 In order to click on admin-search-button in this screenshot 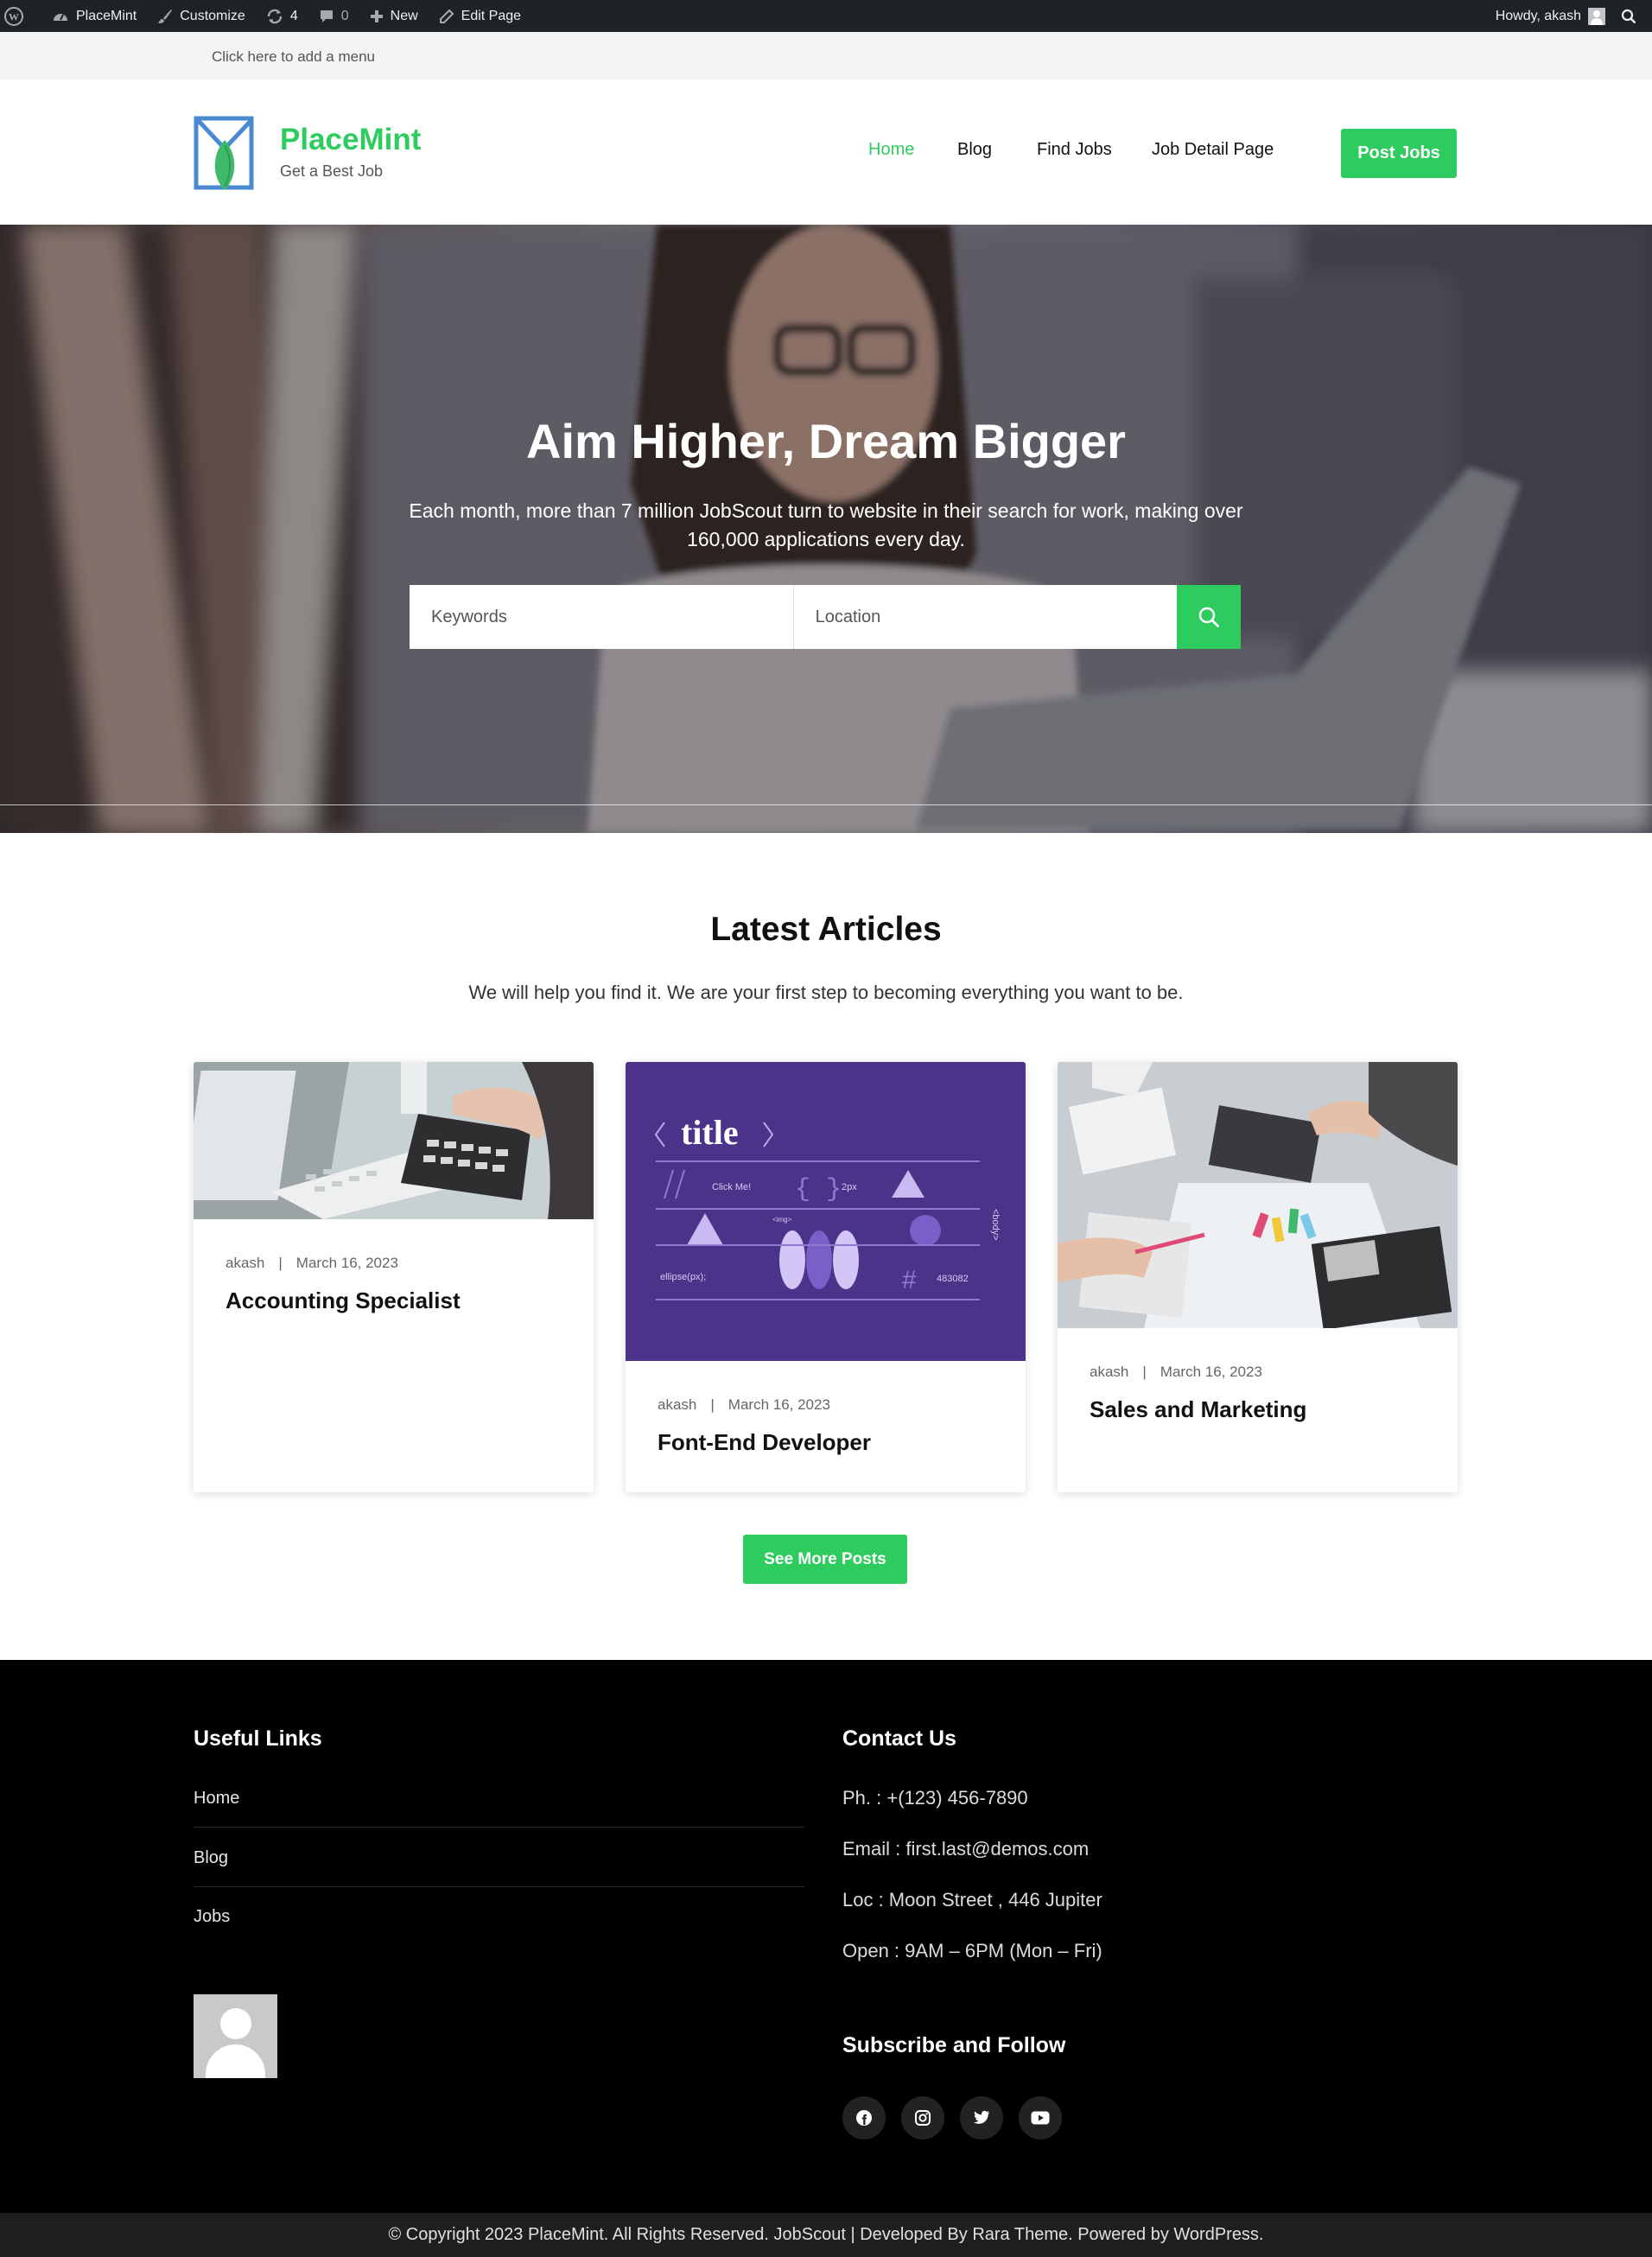, I will do `click(1632, 16)`.